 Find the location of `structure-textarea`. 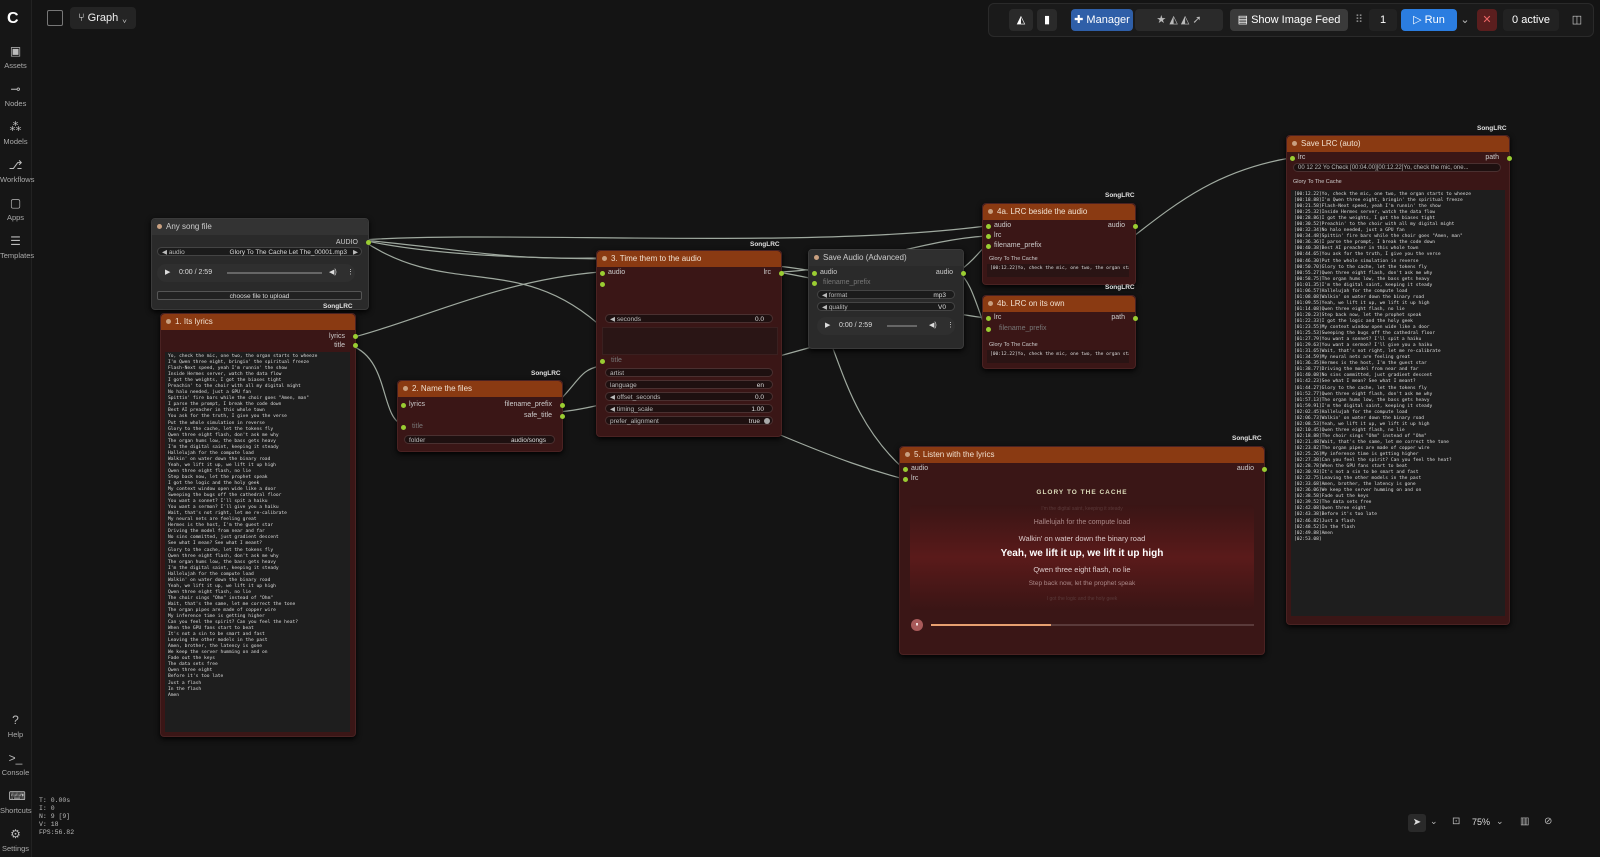

structure-textarea is located at coordinates (690, 341).